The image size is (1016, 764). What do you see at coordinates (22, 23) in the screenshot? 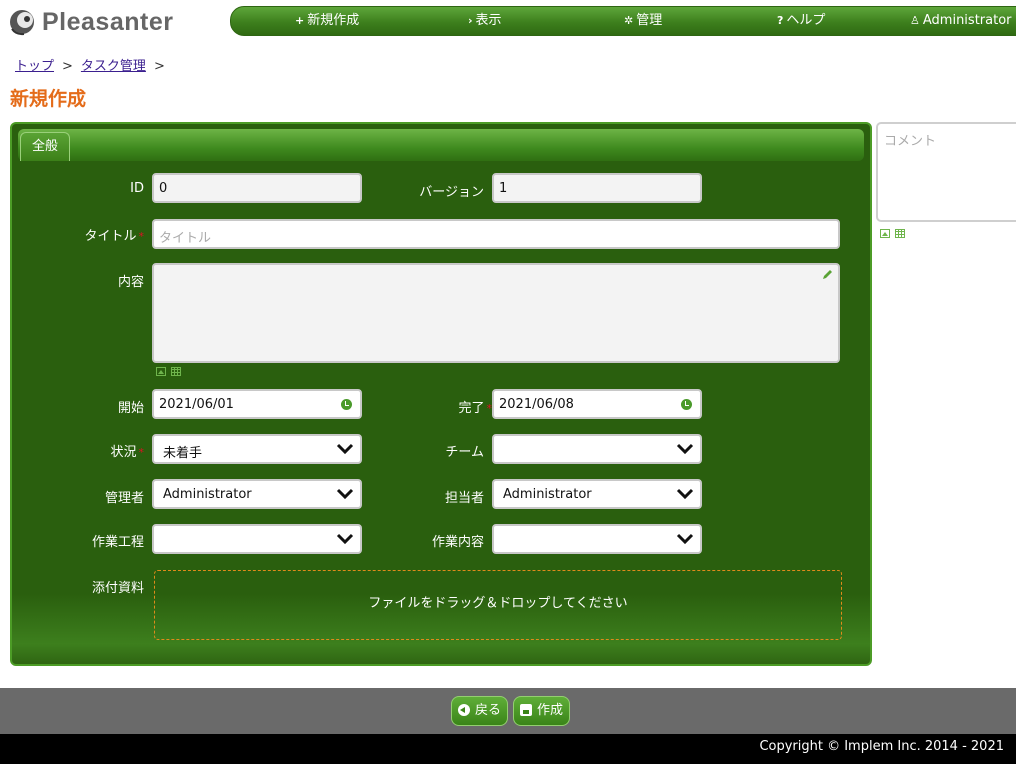
I see `logo-mascot-icon` at bounding box center [22, 23].